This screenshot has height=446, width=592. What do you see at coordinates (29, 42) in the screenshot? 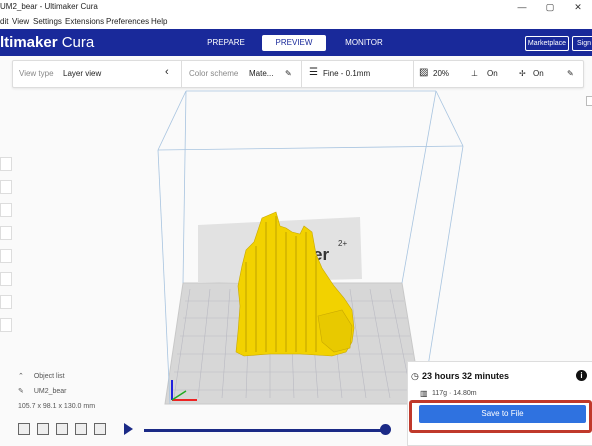
I see `brand-name: ltimaker` at bounding box center [29, 42].